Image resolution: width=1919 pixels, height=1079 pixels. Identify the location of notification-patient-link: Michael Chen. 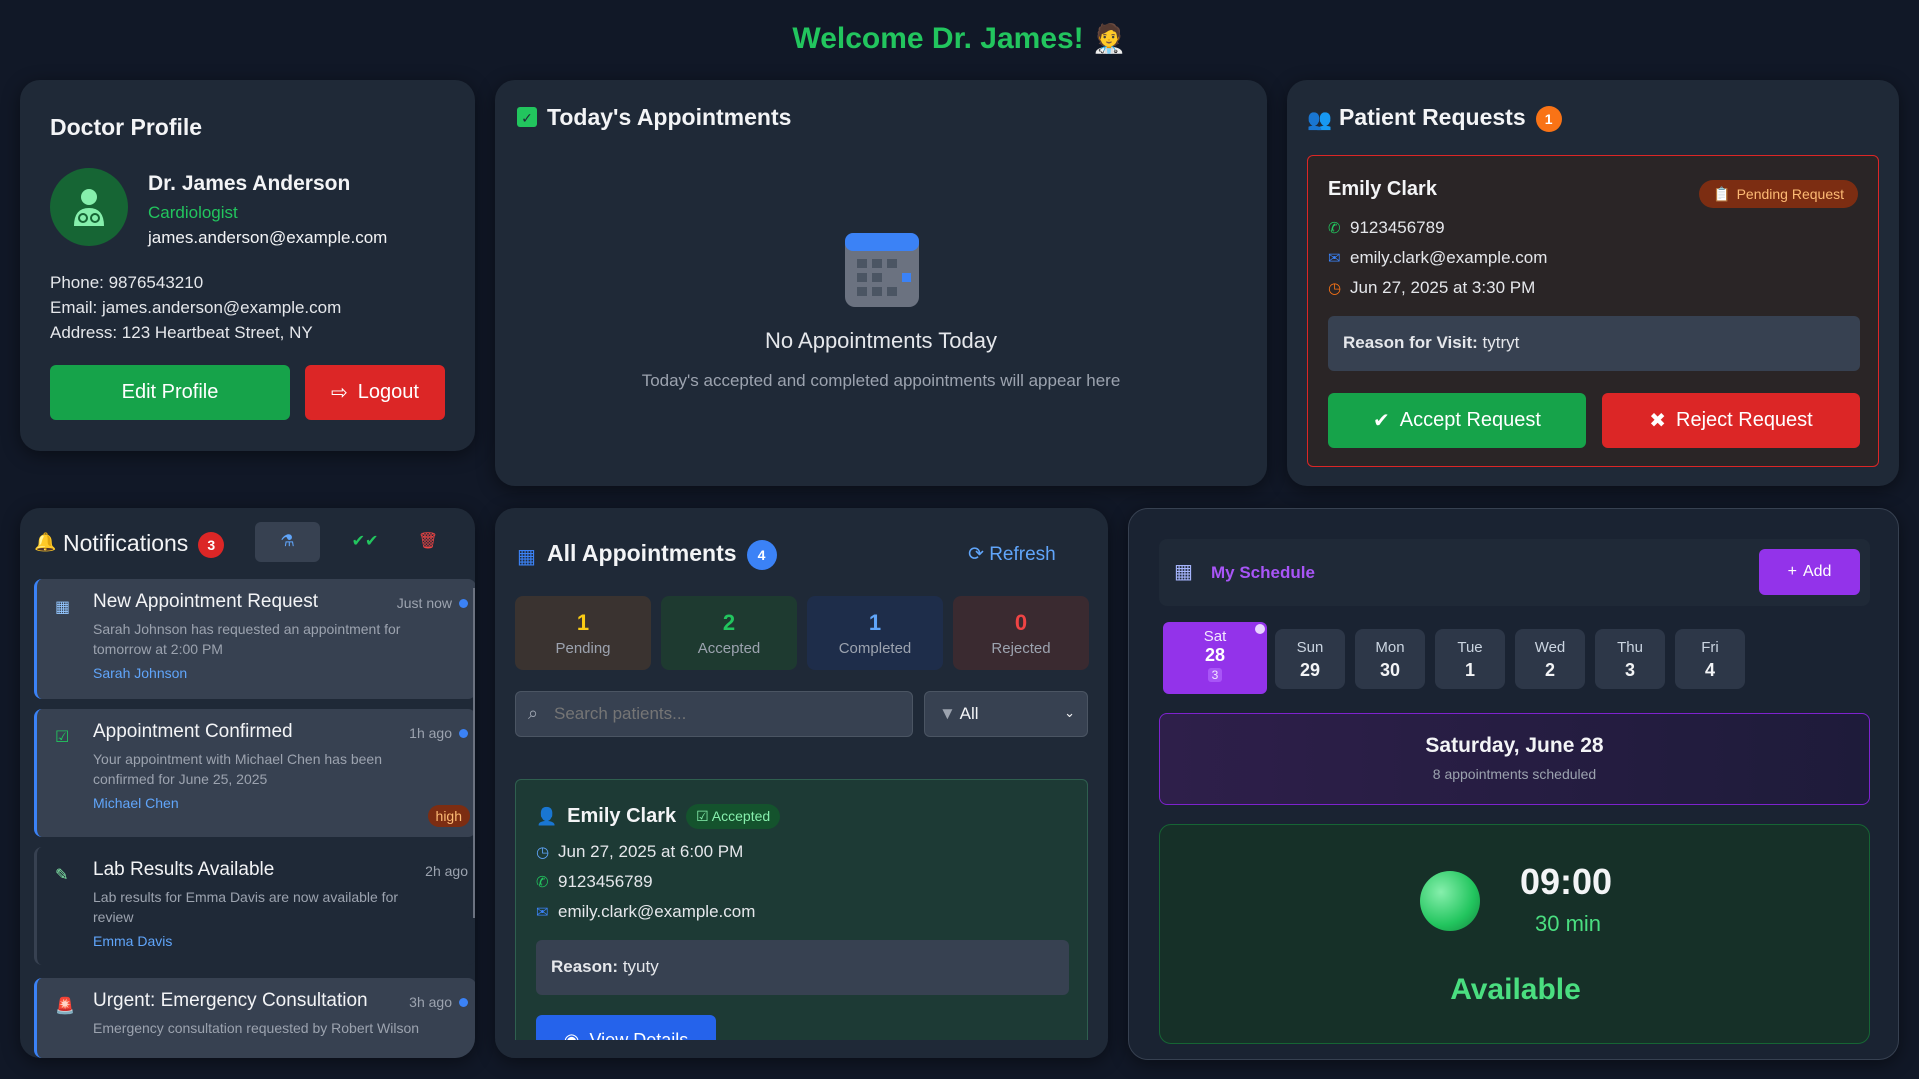
(277, 803).